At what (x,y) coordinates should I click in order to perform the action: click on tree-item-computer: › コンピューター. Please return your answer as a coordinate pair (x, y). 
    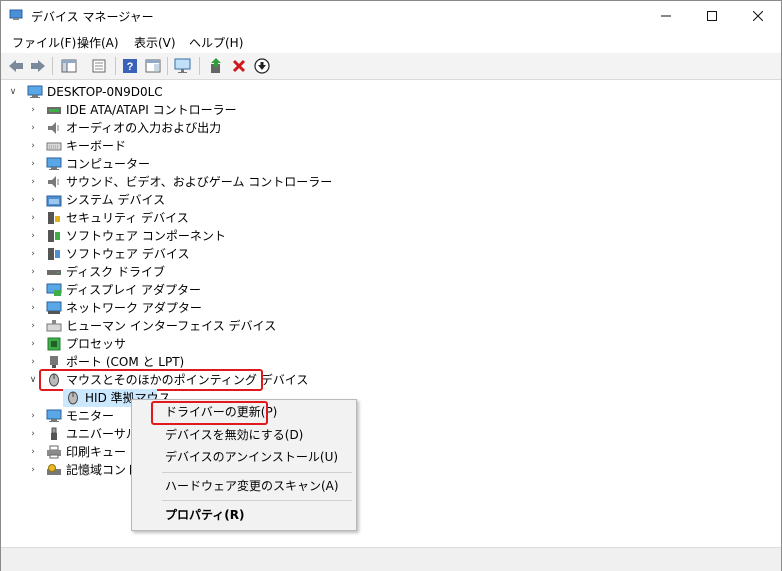
    Looking at the image, I should click on (151, 164).